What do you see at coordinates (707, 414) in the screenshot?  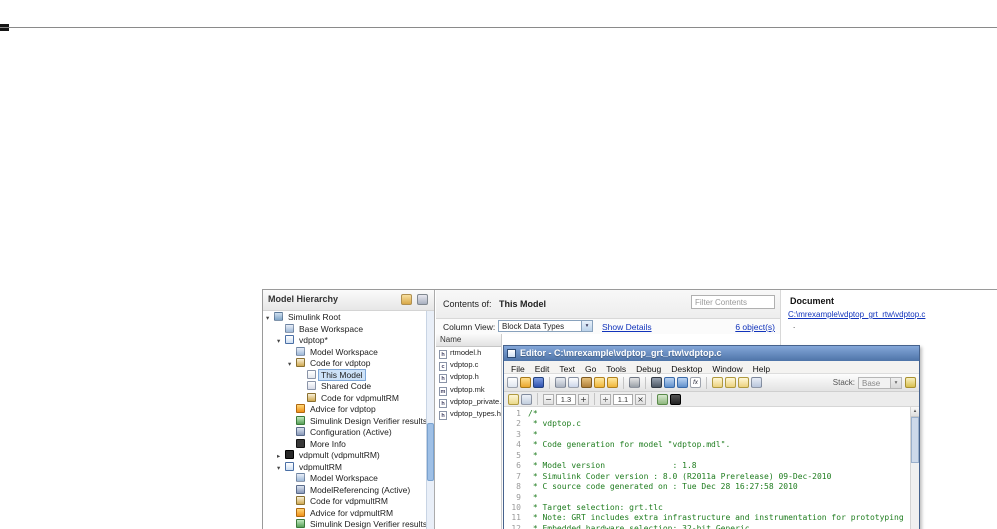 I see `code-line: 1 /*` at bounding box center [707, 414].